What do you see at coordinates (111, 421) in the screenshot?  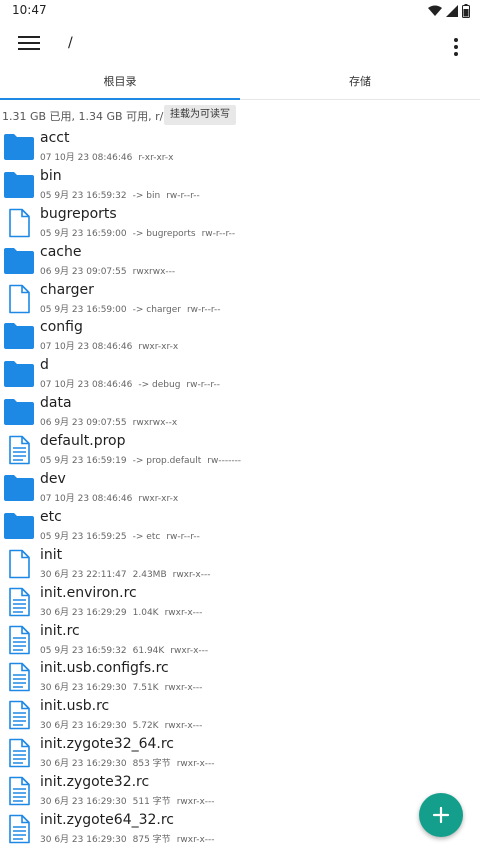 I see `file-meta: 06 9月 23 09:07:55 rwxrwx--x` at bounding box center [111, 421].